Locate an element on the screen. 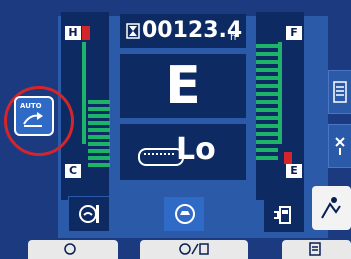 This screenshot has height=259, width=351. coolant-temperature-icon is located at coordinates (89, 214).